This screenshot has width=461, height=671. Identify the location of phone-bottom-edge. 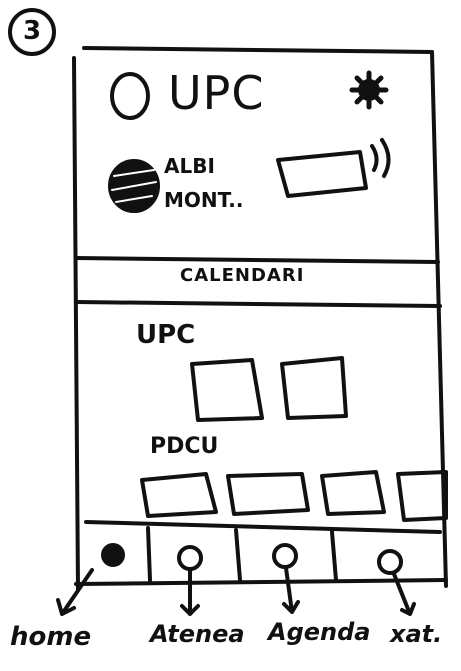
(261, 582).